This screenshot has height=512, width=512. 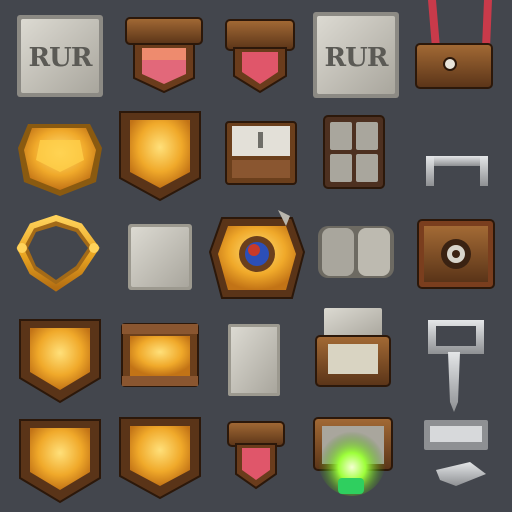 I want to click on wooden-gem-emblem-icon, so click(x=257, y=254).